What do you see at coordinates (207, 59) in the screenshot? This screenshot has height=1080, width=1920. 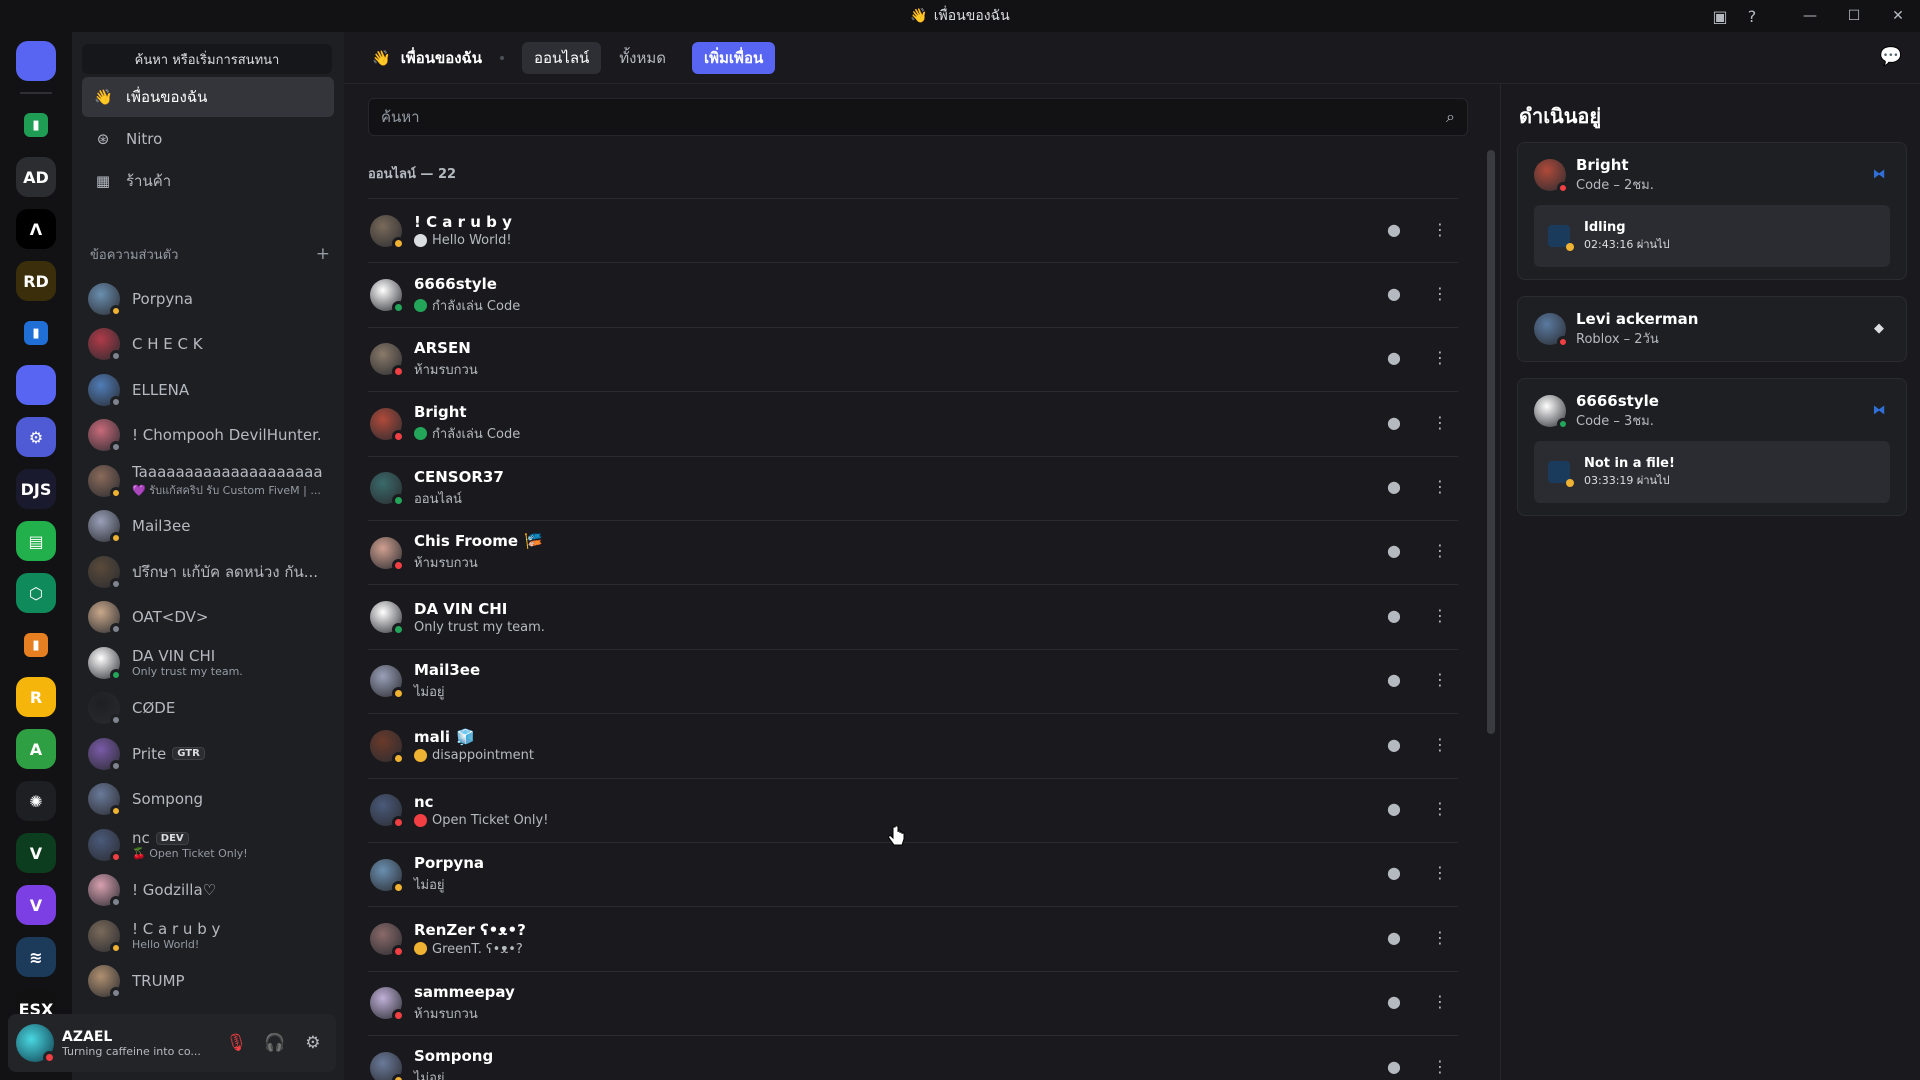 I see `find-conversation-button: ค้นหา หรือเริ่มการสนทนา` at bounding box center [207, 59].